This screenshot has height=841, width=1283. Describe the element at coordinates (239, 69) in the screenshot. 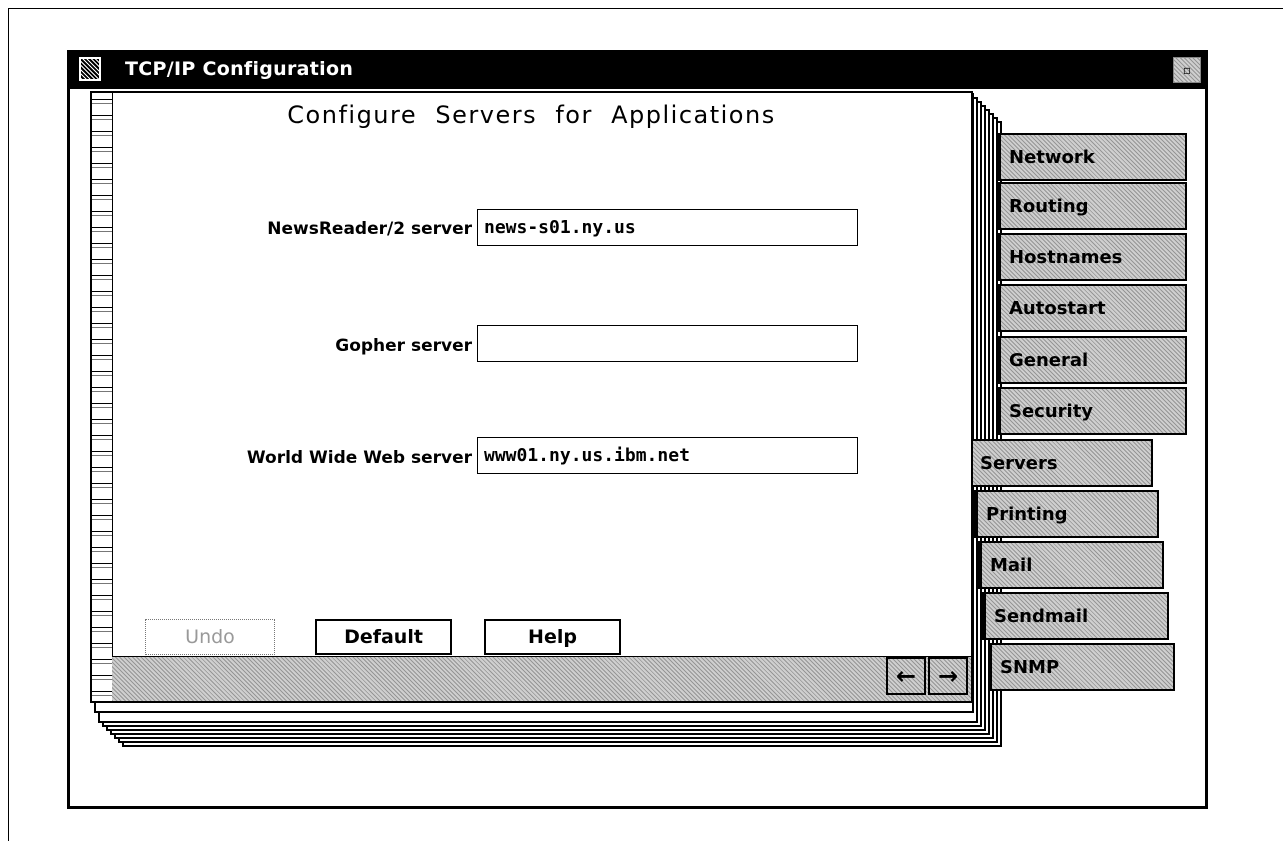

I see `window-title: TCP/IP Configuration` at that location.